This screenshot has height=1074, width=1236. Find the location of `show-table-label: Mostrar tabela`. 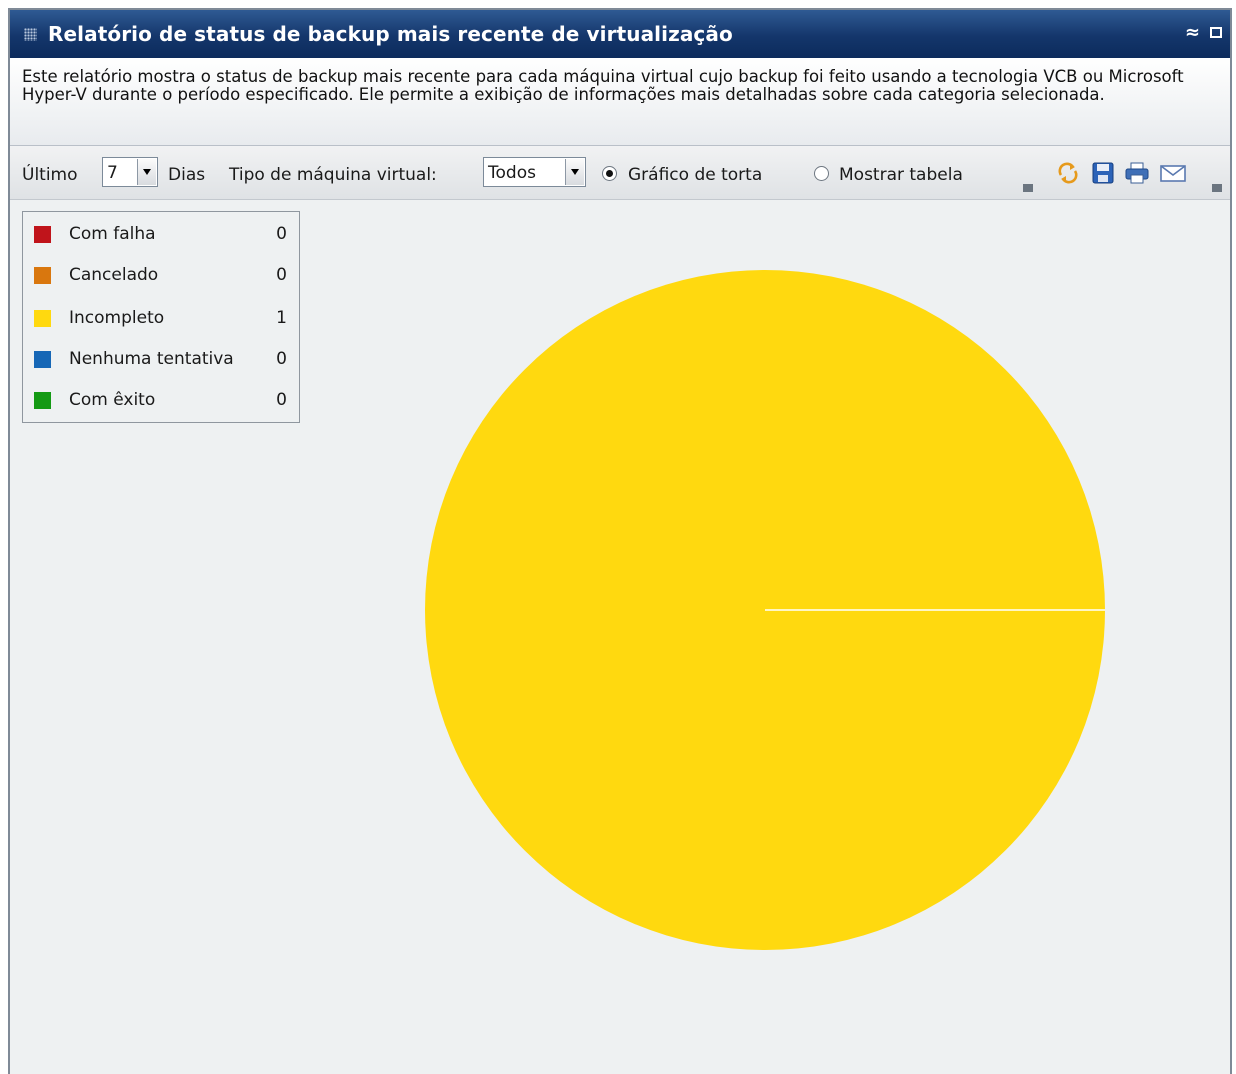

show-table-label: Mostrar tabela is located at coordinates (901, 175).